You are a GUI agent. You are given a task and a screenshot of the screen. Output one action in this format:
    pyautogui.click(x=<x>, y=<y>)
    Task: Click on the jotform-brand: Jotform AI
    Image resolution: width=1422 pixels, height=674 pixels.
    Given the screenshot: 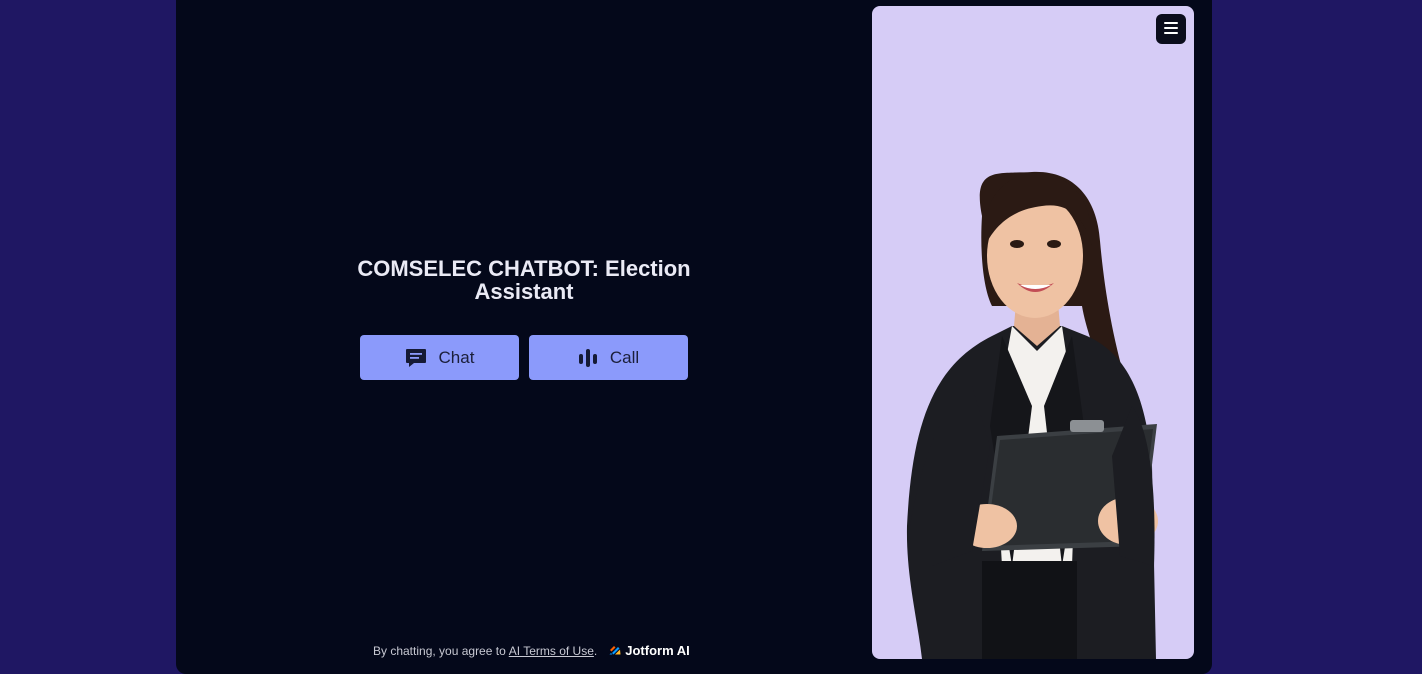 What is the action you would take?
    pyautogui.click(x=649, y=650)
    